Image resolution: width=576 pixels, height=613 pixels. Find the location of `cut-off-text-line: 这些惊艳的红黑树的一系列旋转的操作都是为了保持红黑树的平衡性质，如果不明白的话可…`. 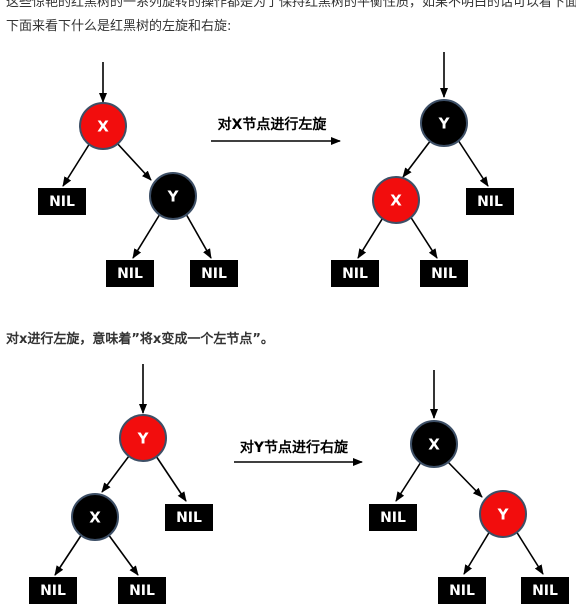

cut-off-text-line: 这些惊艳的红黑树的一系列旋转的操作都是为了保持红黑树的平衡性质，如果不明白的话可… is located at coordinates (291, 5).